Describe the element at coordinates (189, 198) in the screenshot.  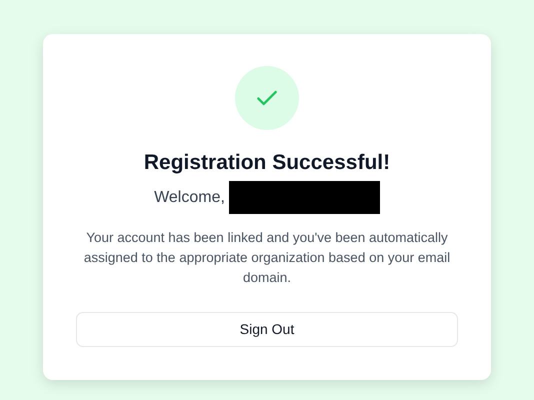
I see `welcome-text: Welcome,` at that location.